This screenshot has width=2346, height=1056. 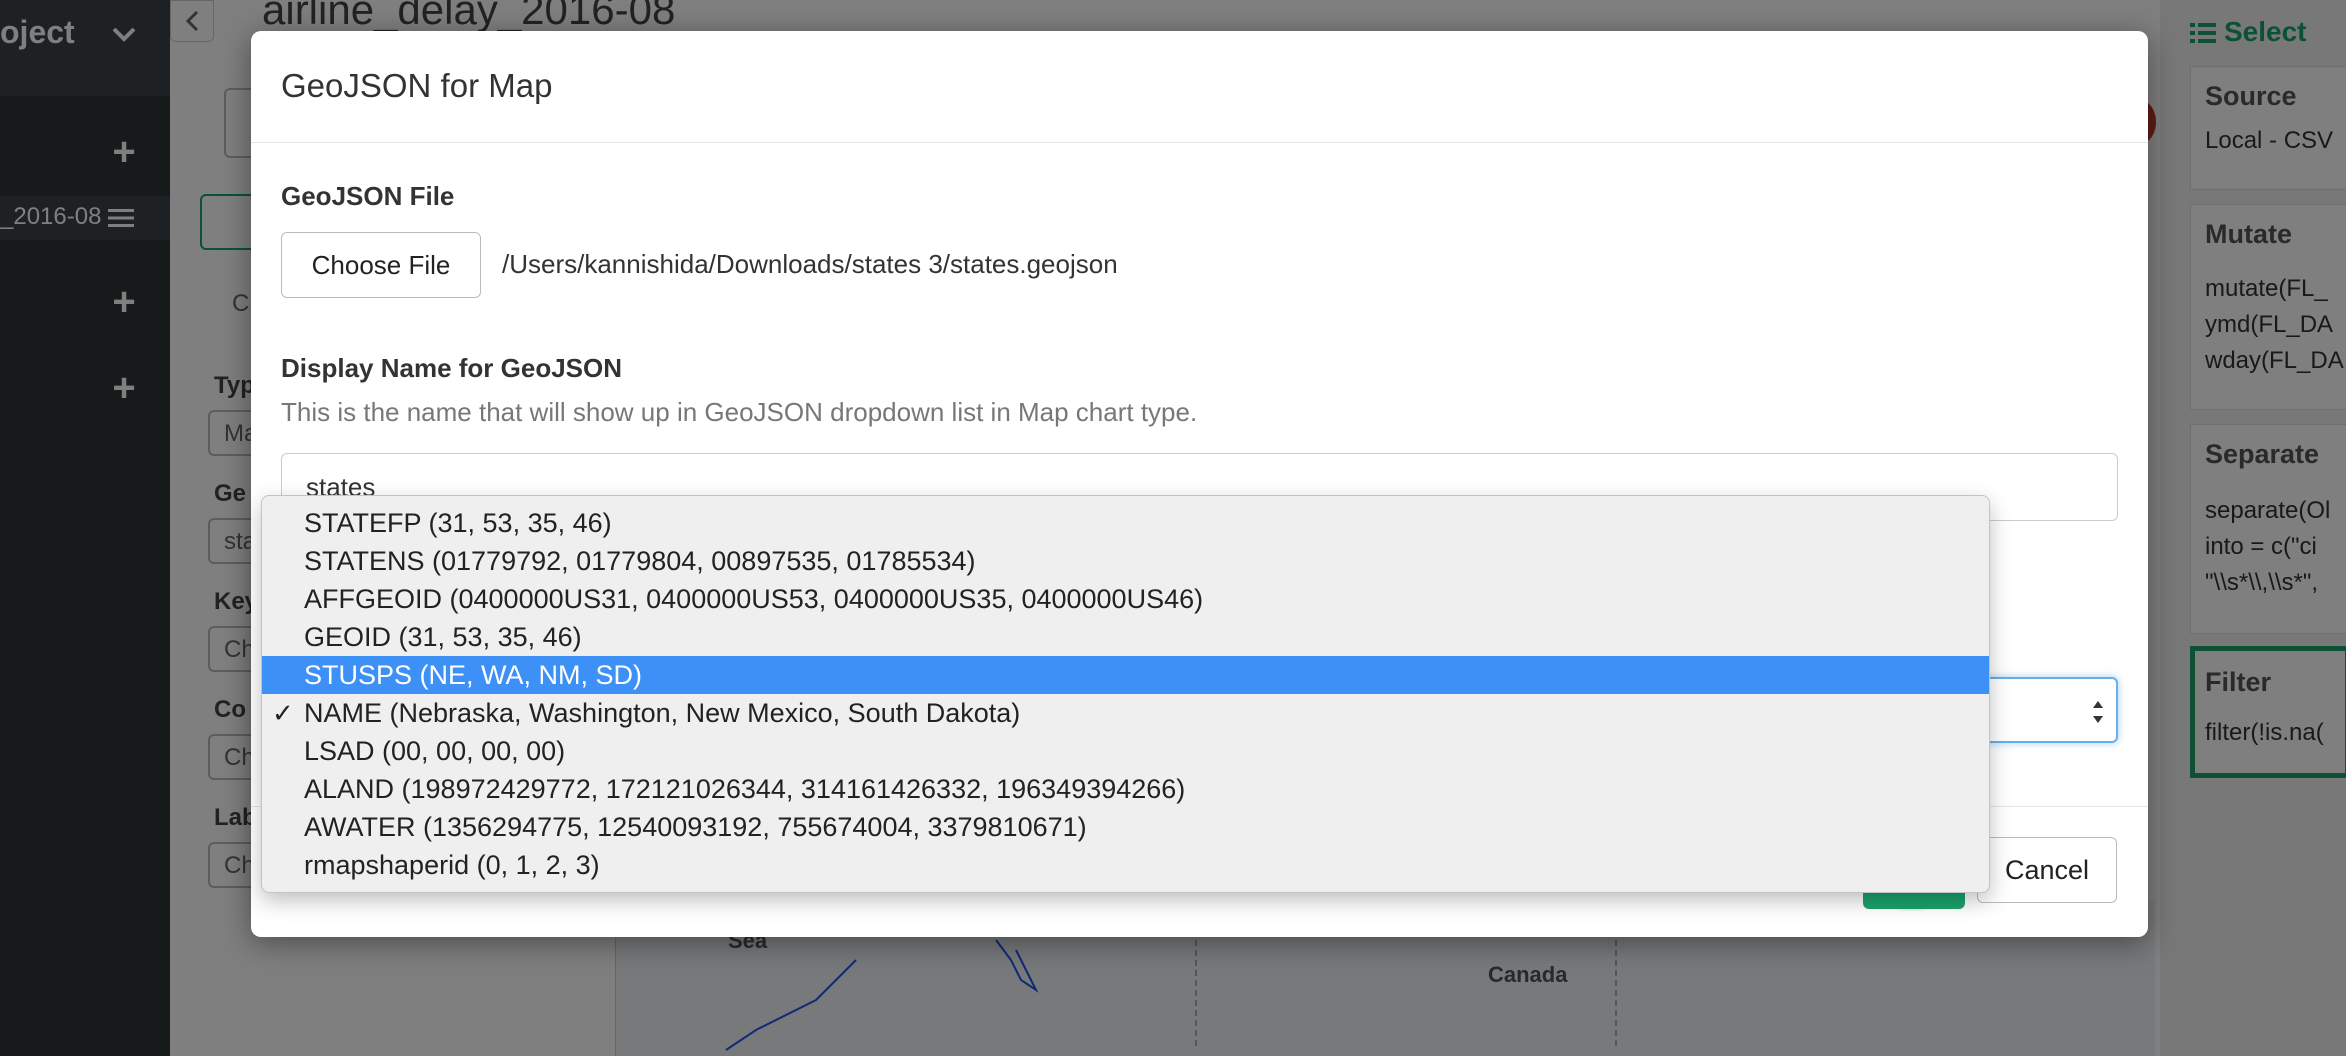 I want to click on dropdown-option: GEOID (31, 53, 35, 46), so click(x=1125, y=637).